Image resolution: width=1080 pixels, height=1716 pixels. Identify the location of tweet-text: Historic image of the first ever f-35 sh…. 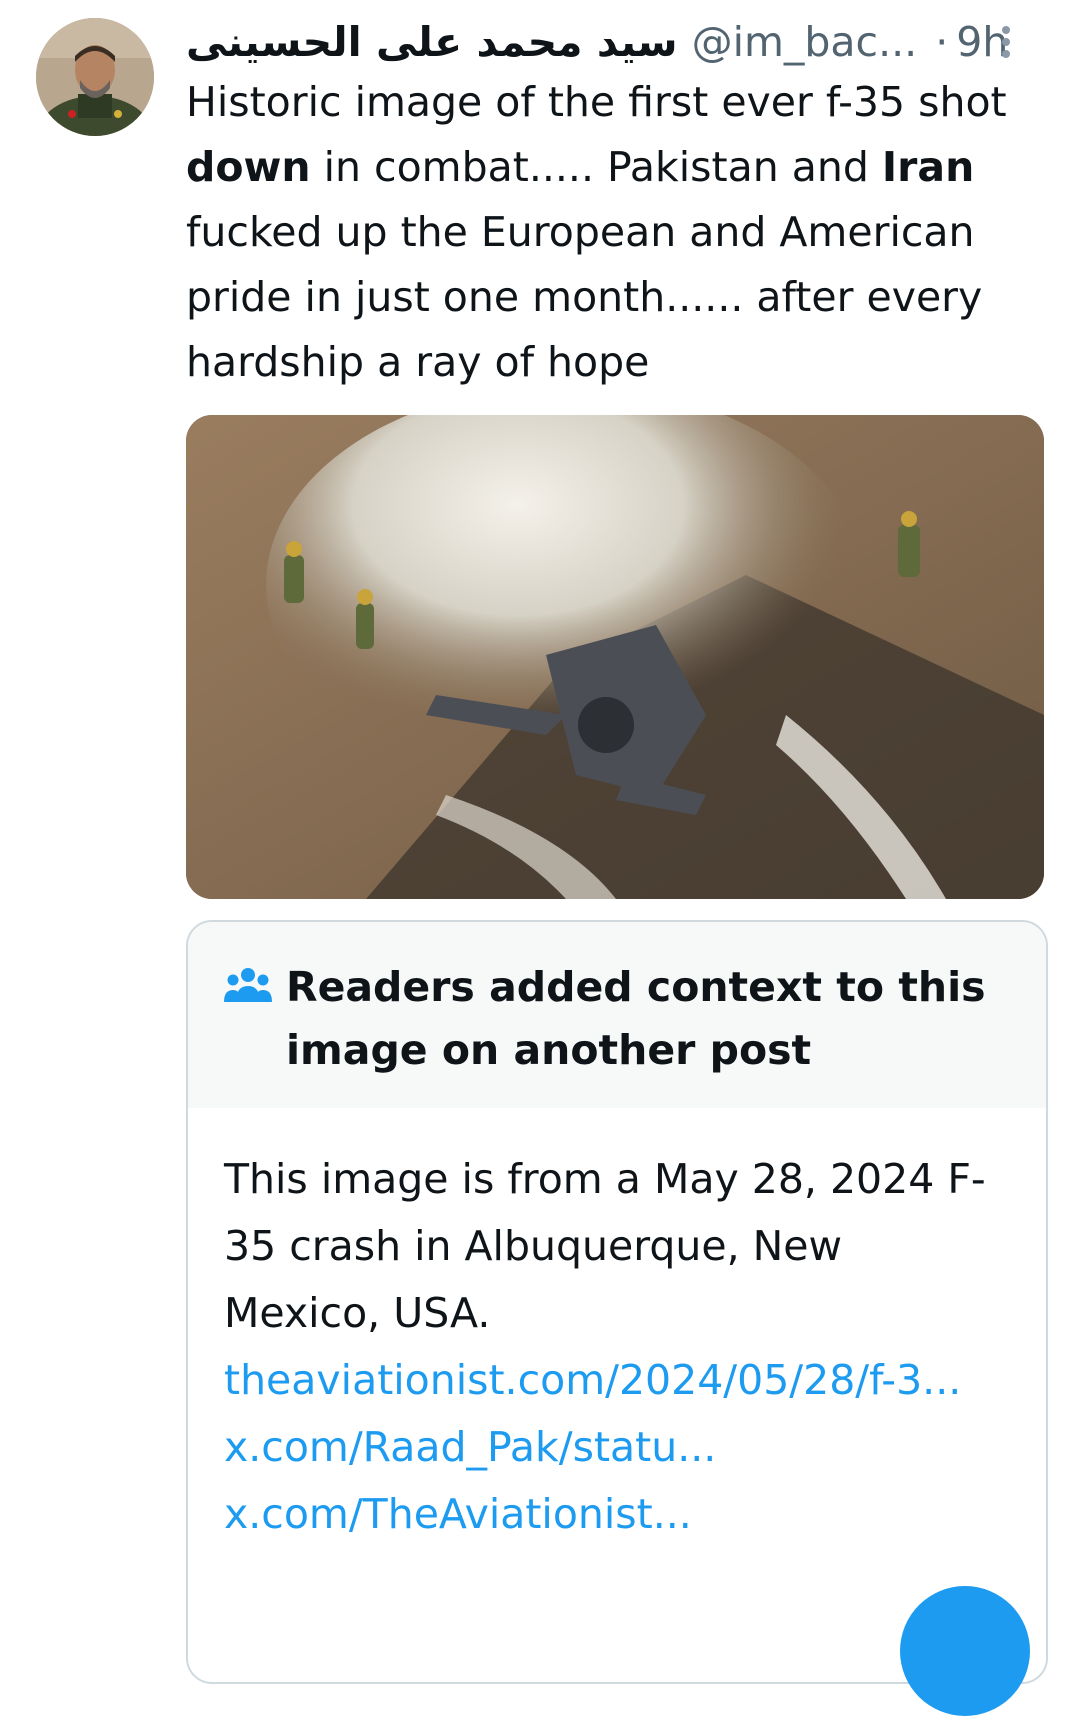
(611, 232).